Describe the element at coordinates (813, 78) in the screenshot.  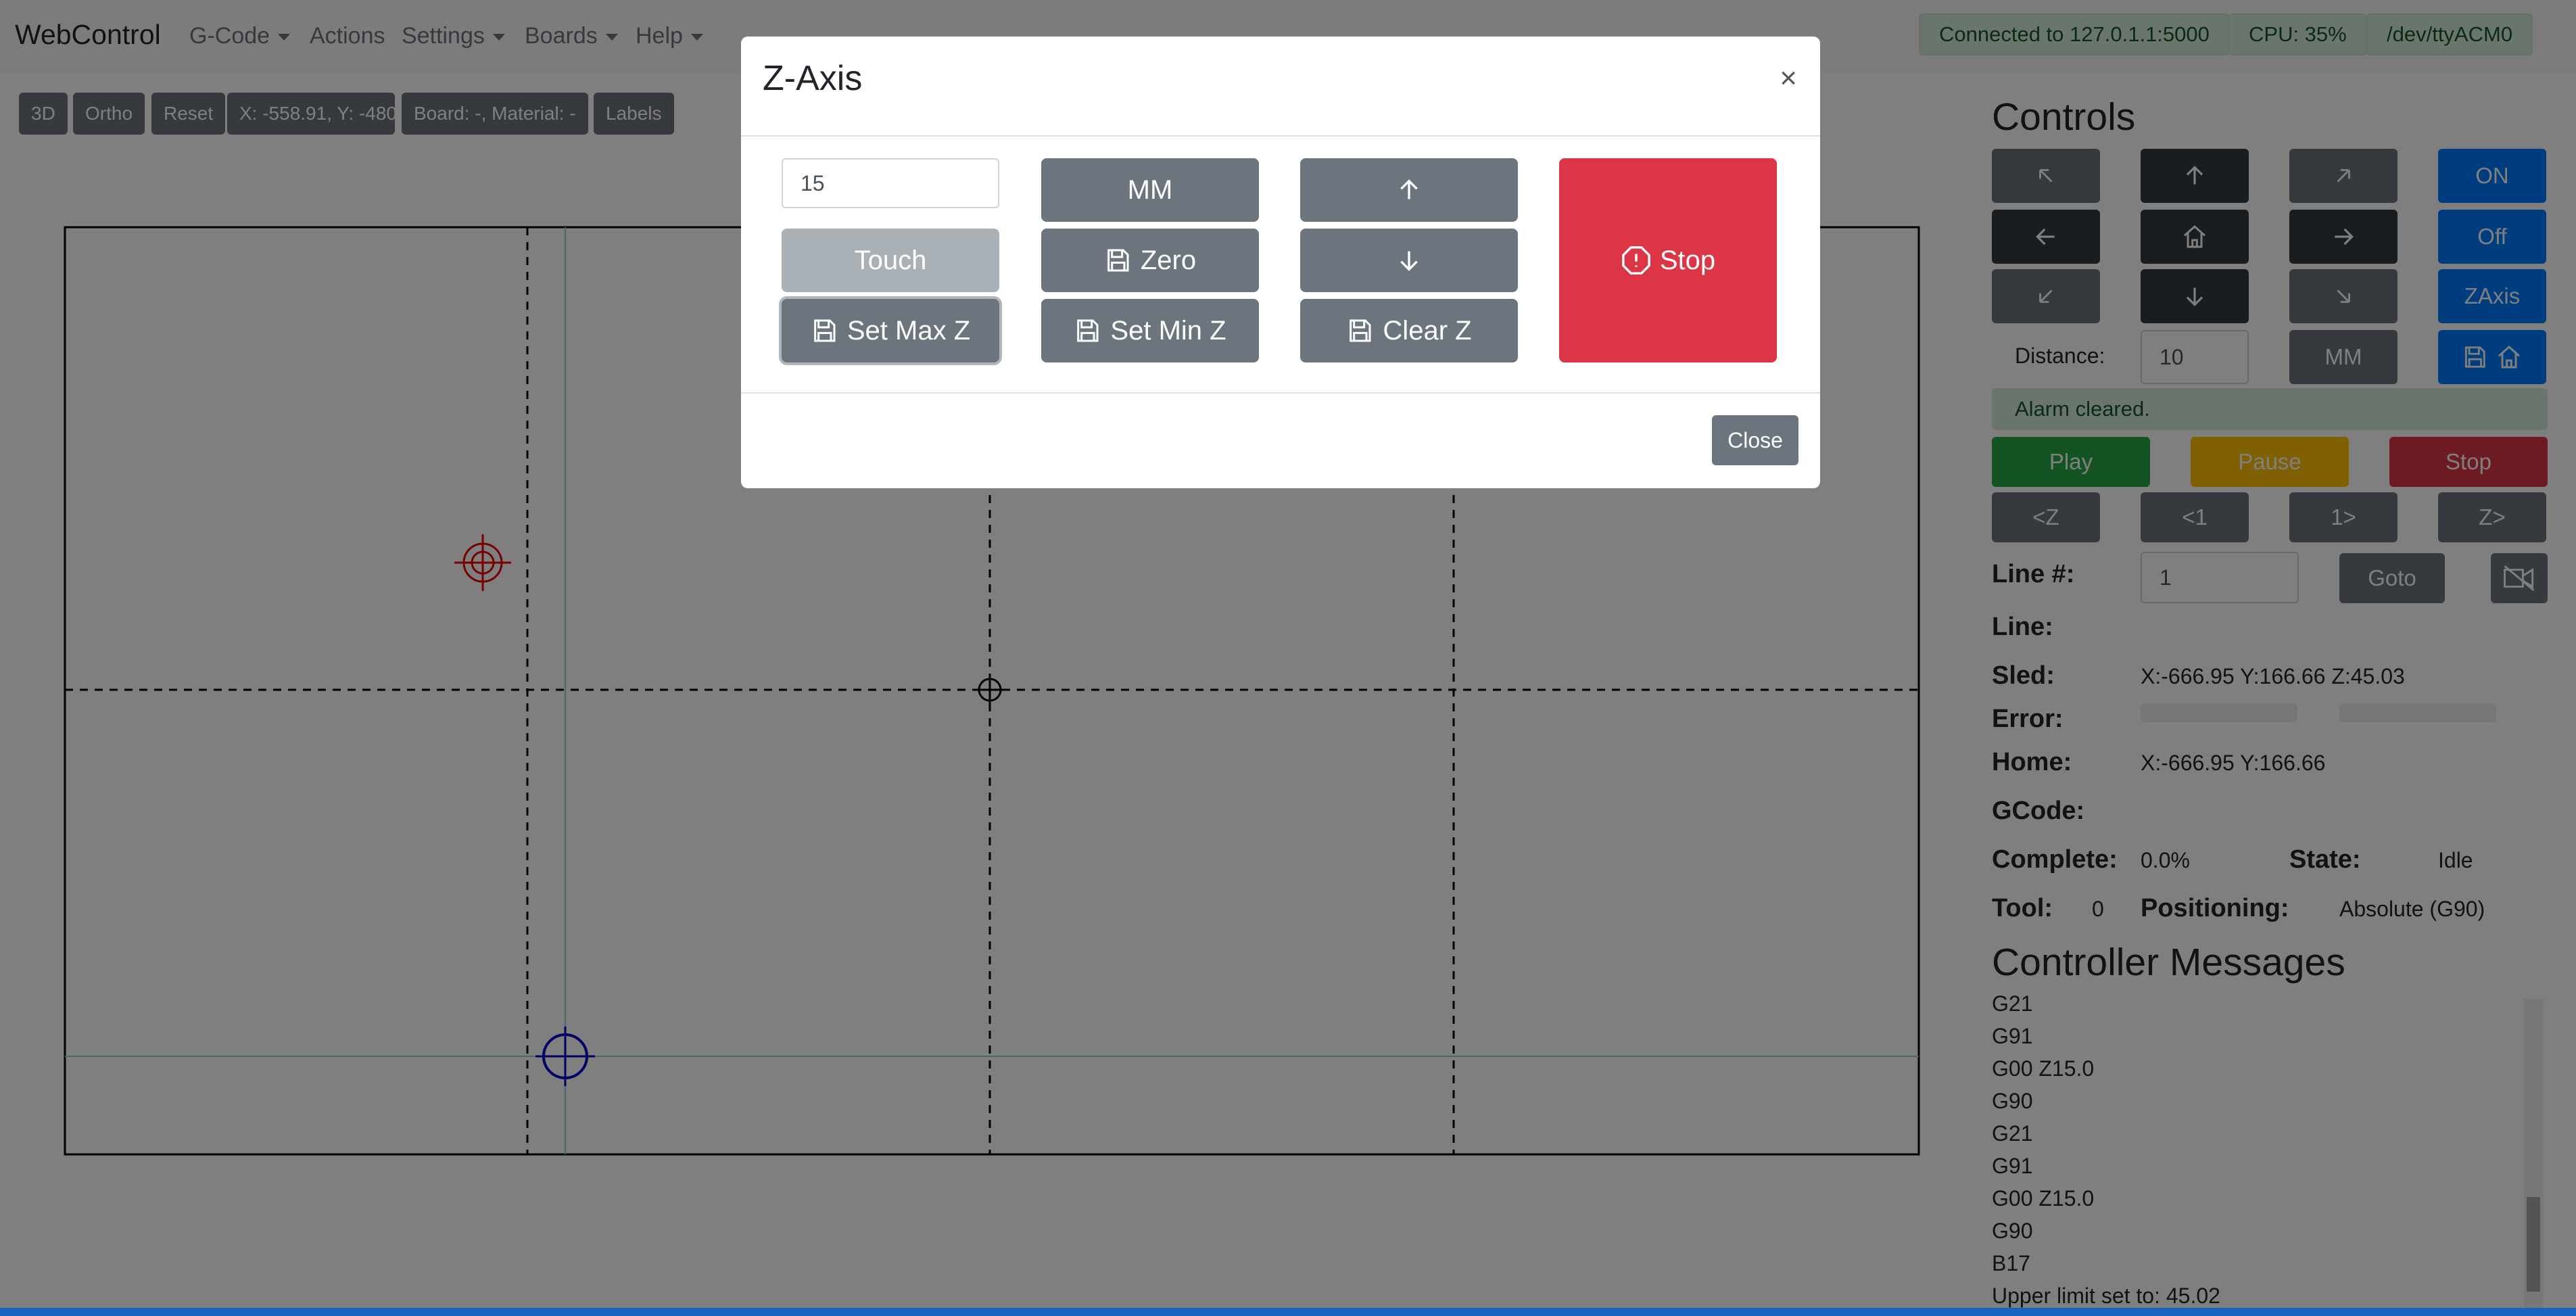
I see `modal-title: Z-Axis` at that location.